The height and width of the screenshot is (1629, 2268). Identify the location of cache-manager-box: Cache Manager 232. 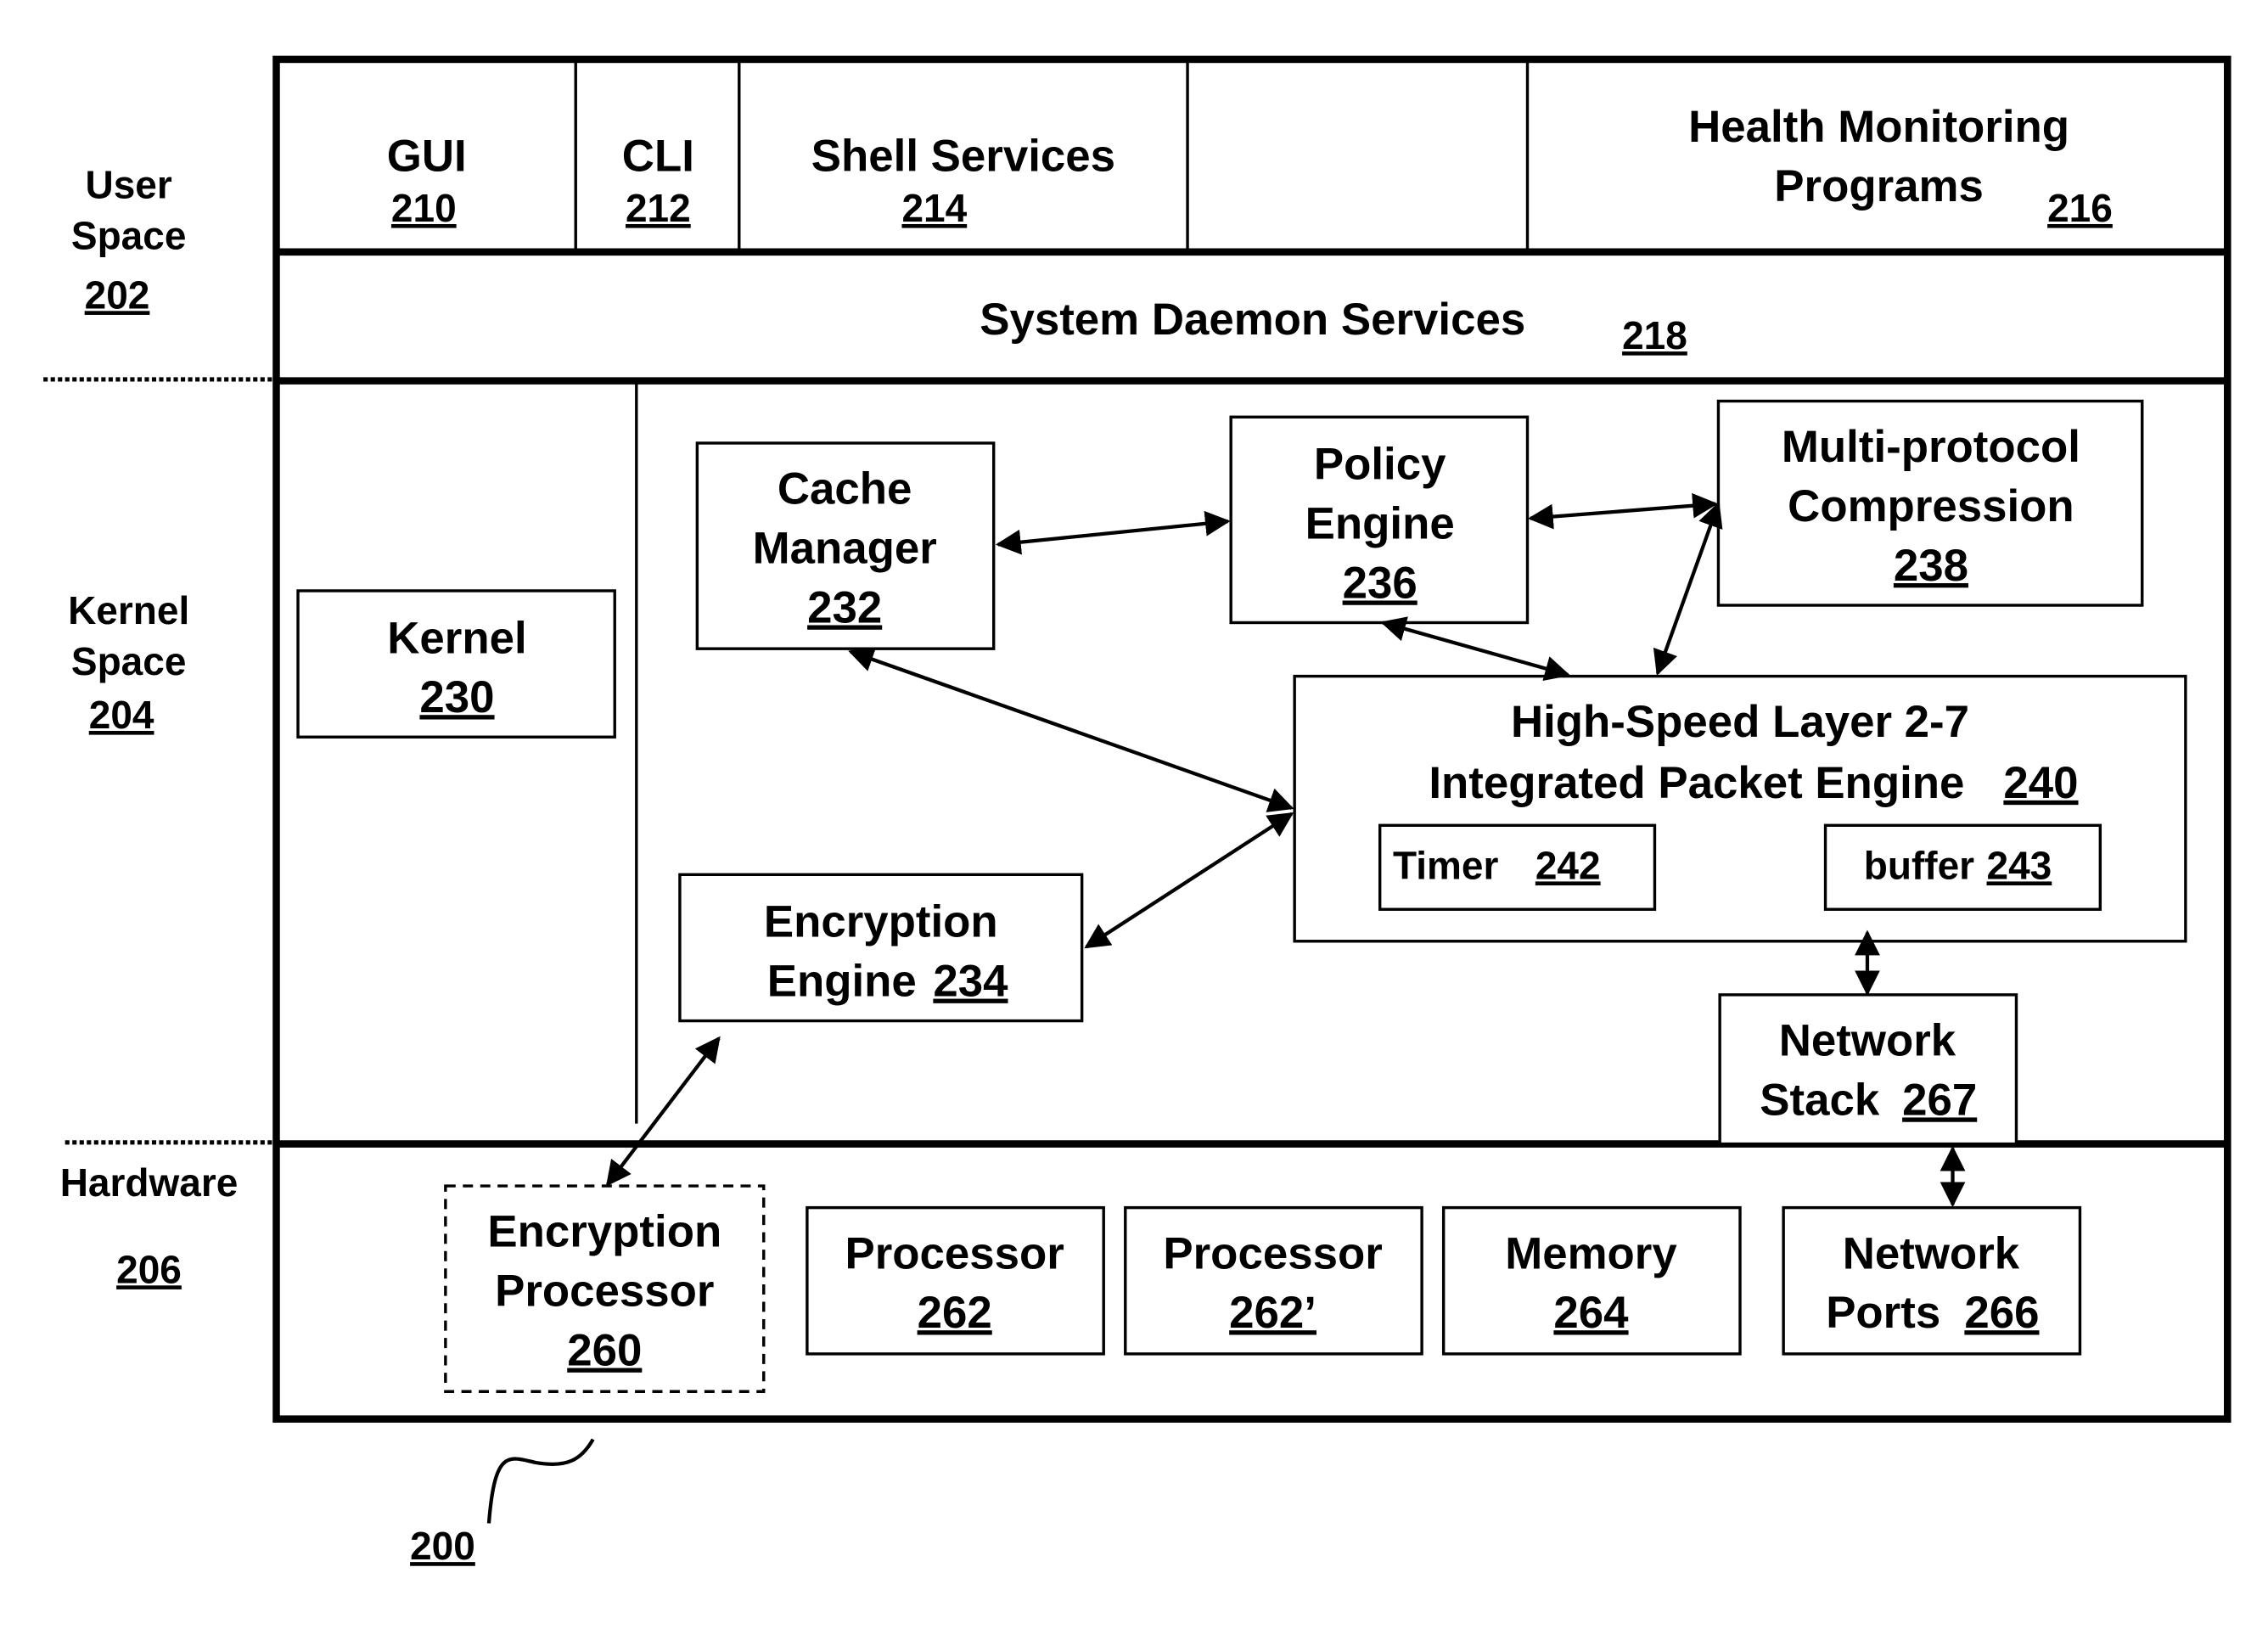
(845, 545).